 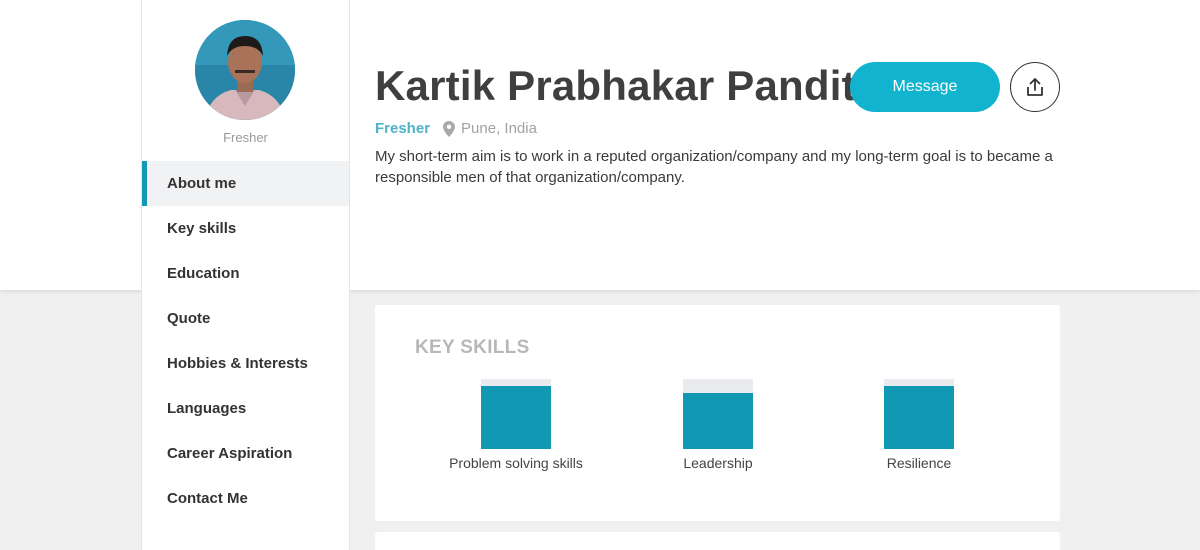 I want to click on skill-label: Leadership, so click(x=718, y=463).